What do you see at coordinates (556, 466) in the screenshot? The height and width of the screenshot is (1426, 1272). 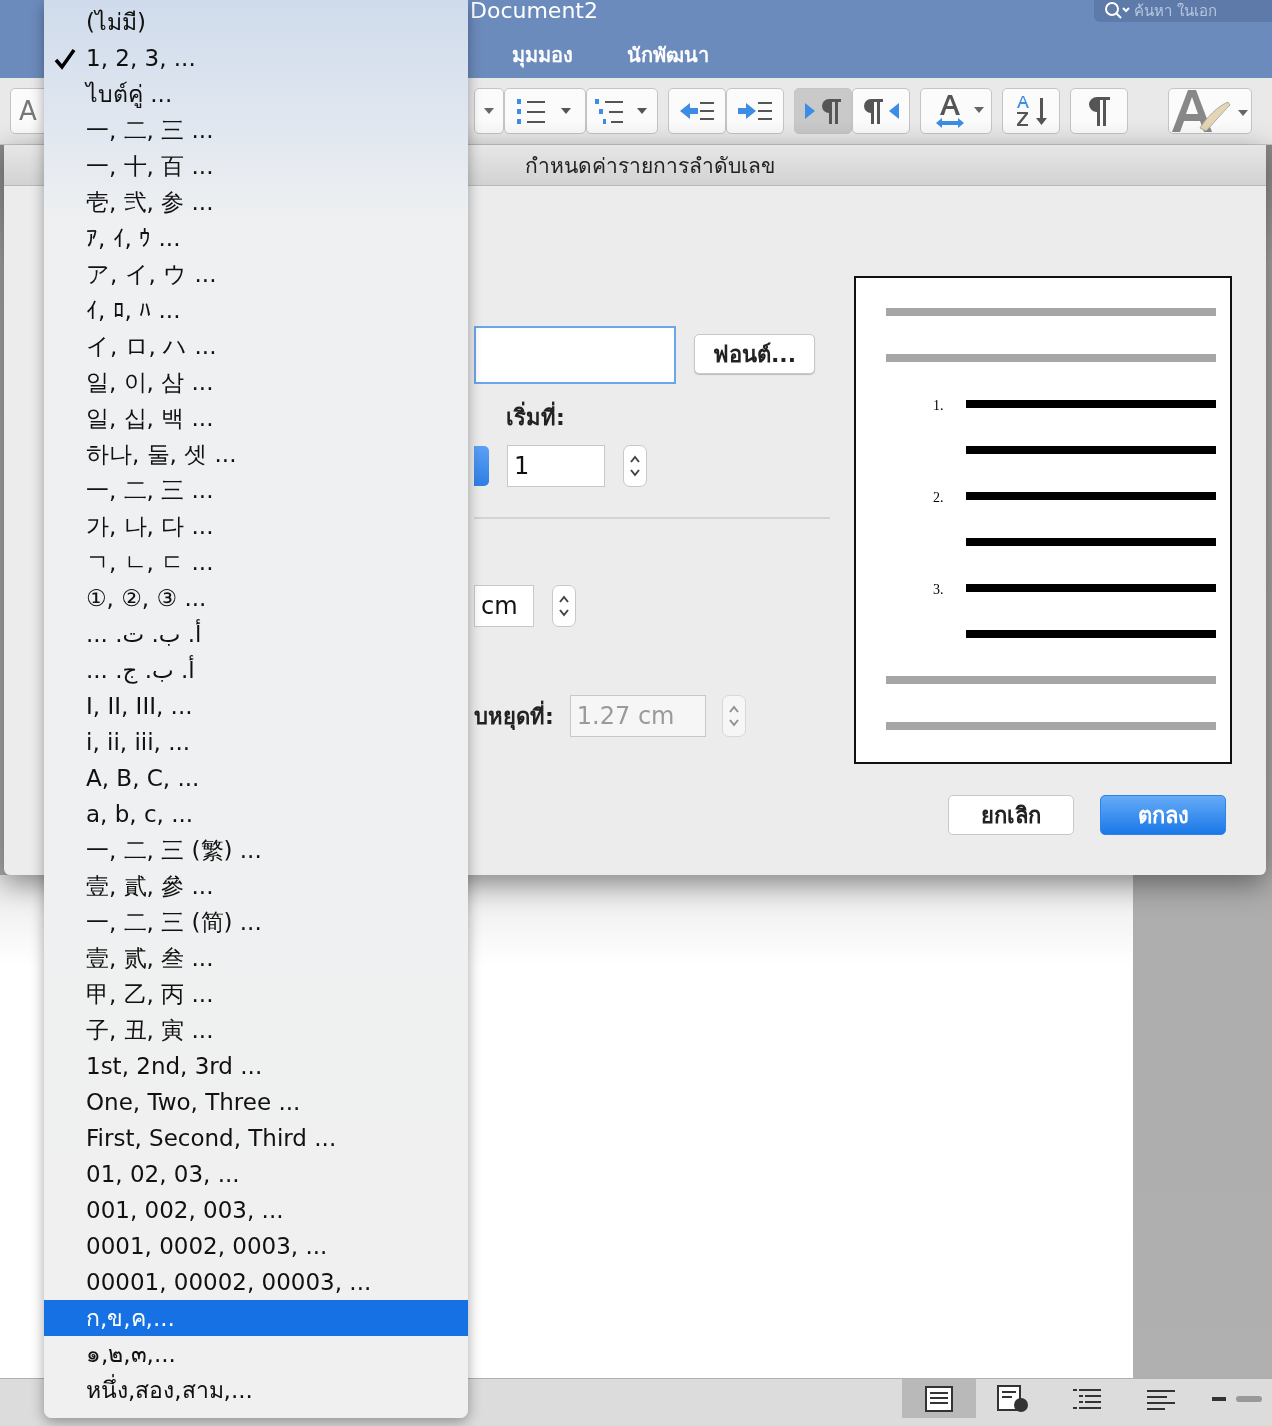 I see `start-at-field: 1` at bounding box center [556, 466].